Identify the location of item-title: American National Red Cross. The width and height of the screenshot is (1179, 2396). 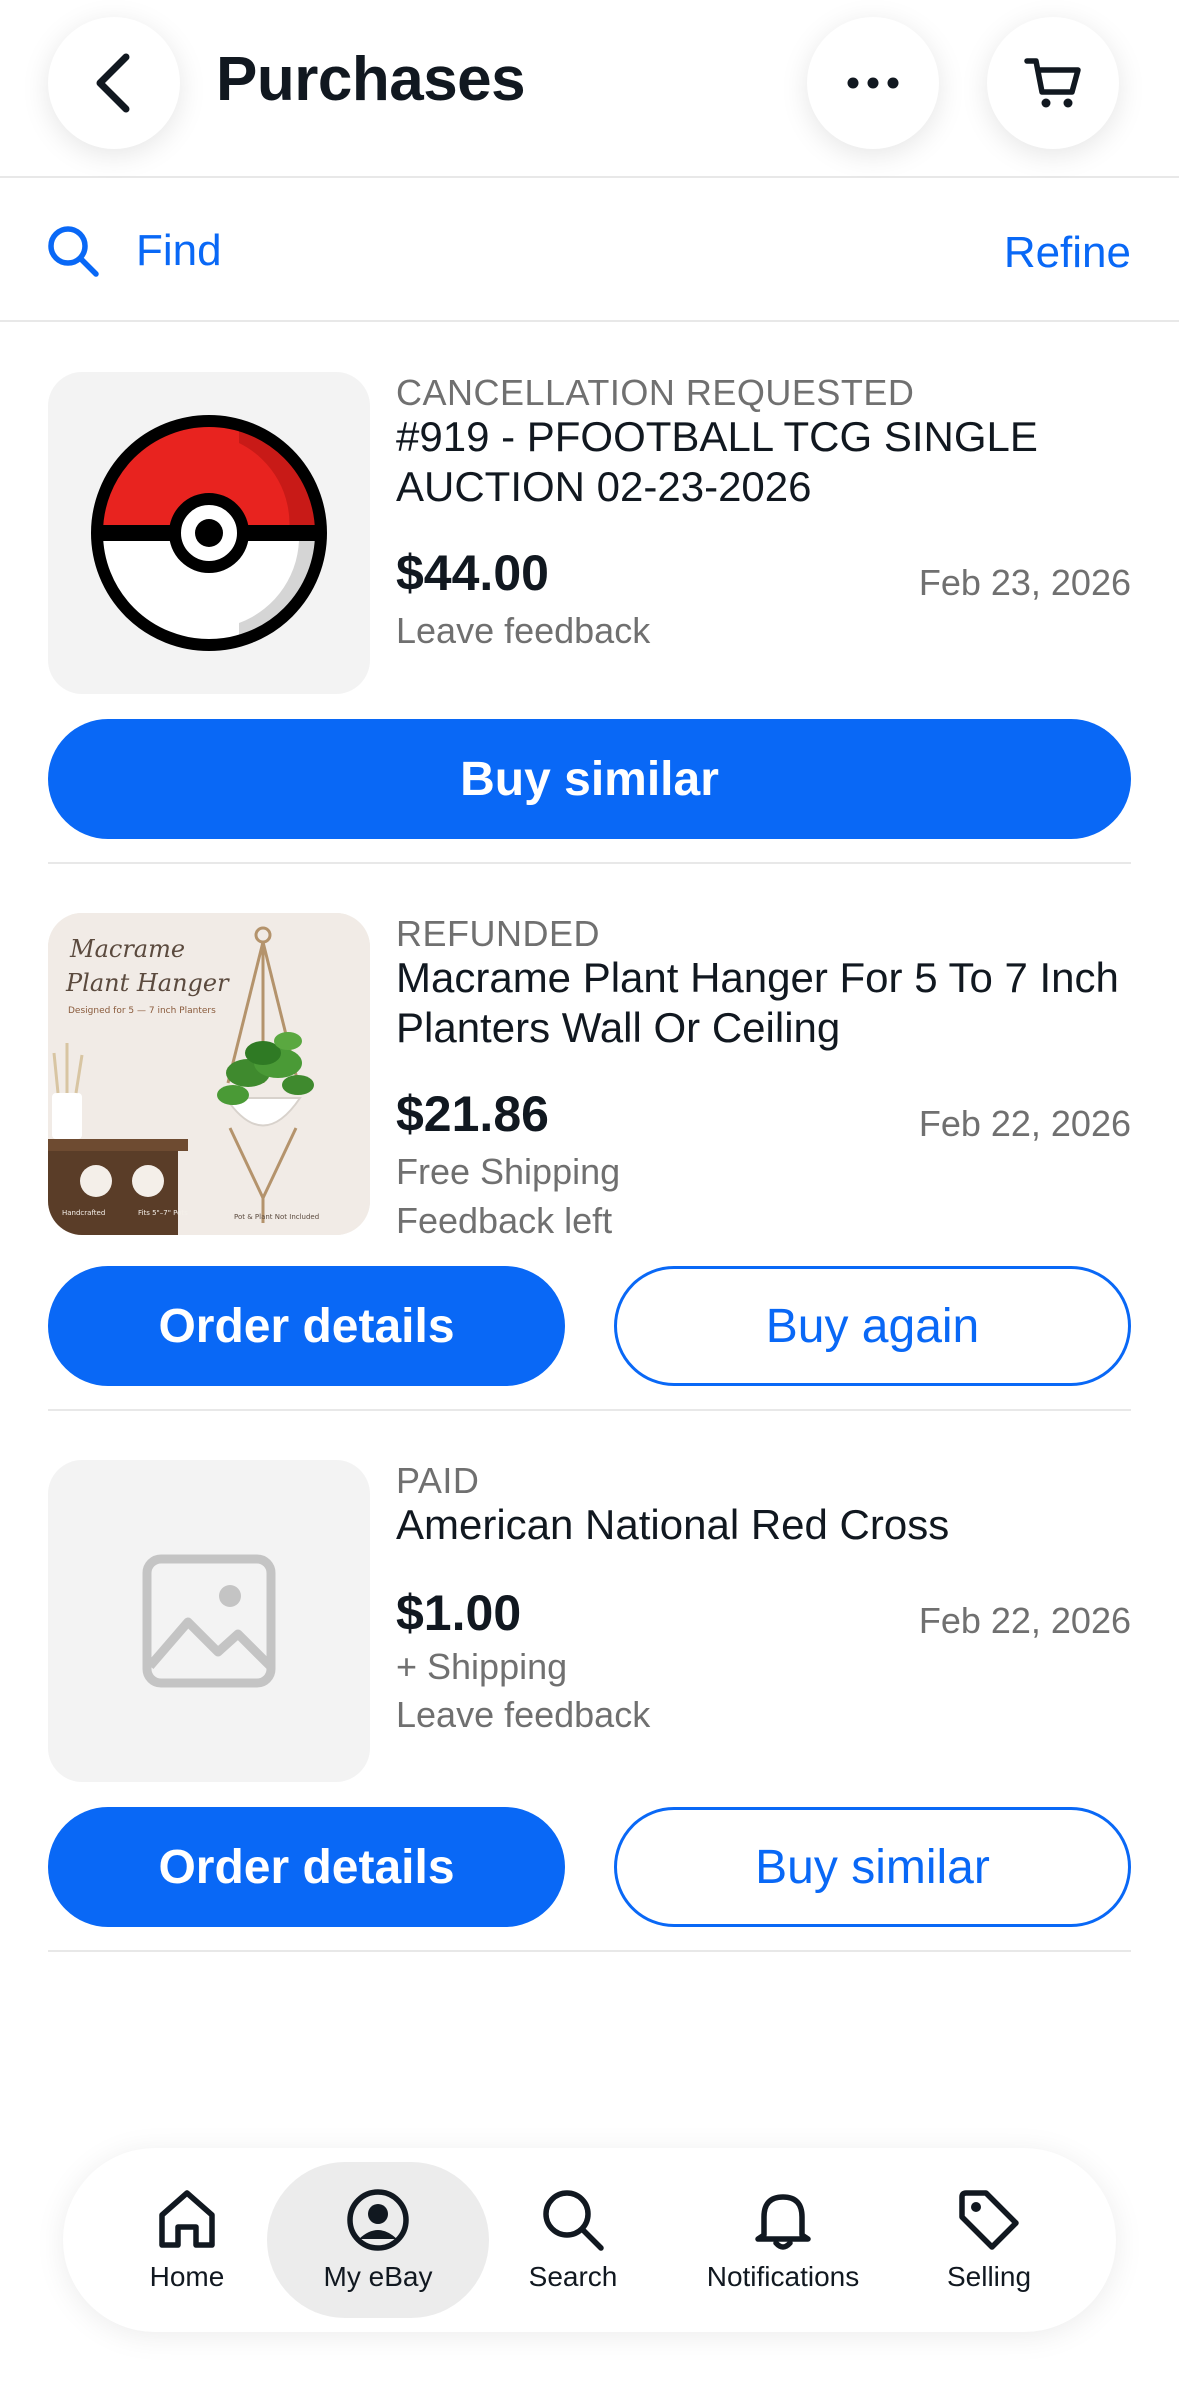
(763, 1525).